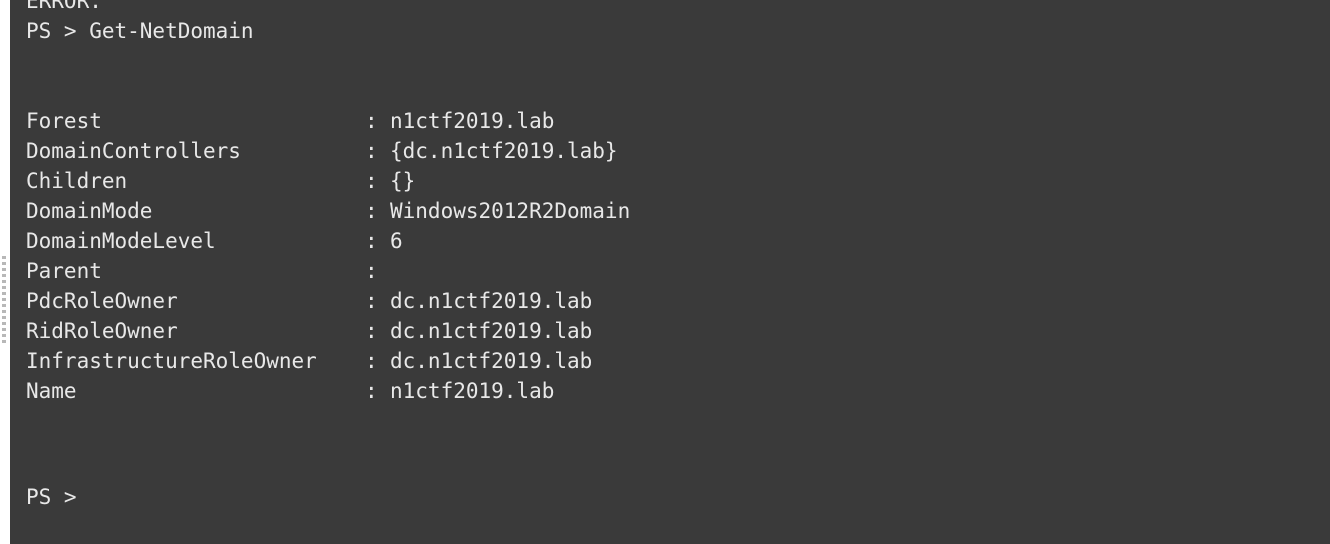  What do you see at coordinates (328, 301) in the screenshot?
I see `output-row-pdcroleowner: PdcRoleOwner: dc.n1ctf2019.lab` at bounding box center [328, 301].